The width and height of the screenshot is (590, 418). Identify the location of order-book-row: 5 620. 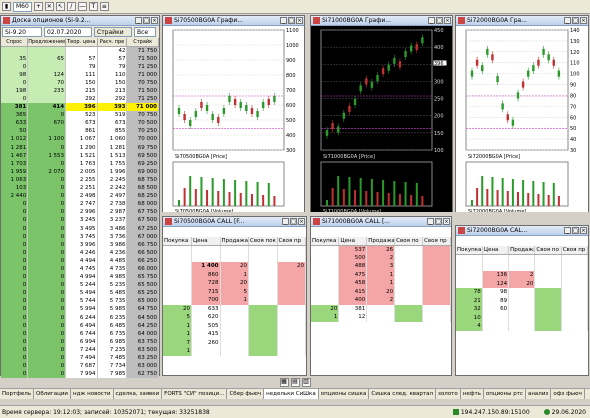
(234, 317).